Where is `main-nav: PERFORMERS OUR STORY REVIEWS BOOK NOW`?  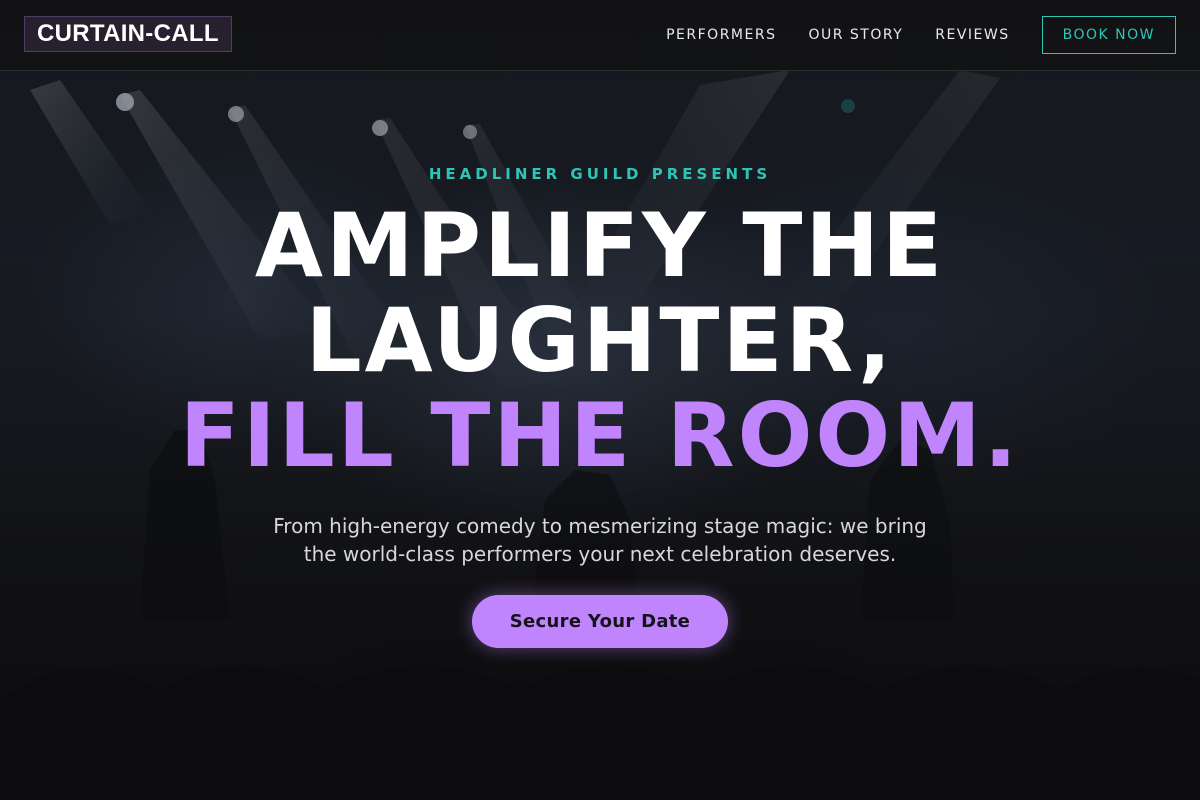 main-nav: PERFORMERS OUR STORY REVIEWS BOOK NOW is located at coordinates (921, 35).